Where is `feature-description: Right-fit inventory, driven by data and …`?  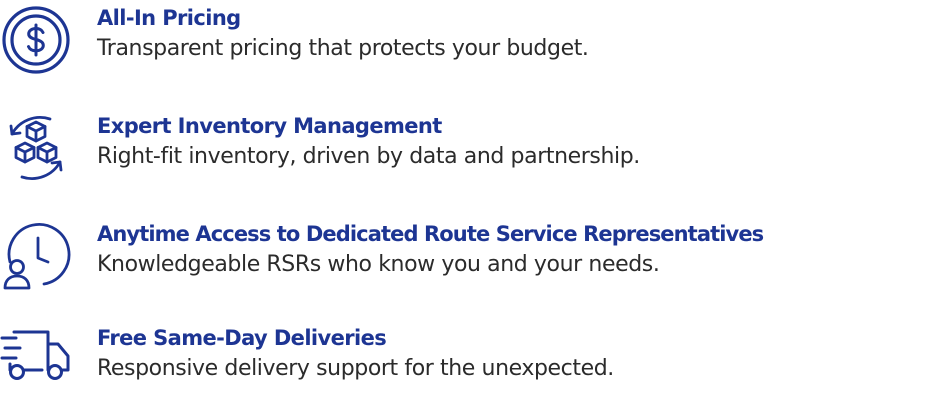 feature-description: Right-fit inventory, driven by data and … is located at coordinates (368, 156).